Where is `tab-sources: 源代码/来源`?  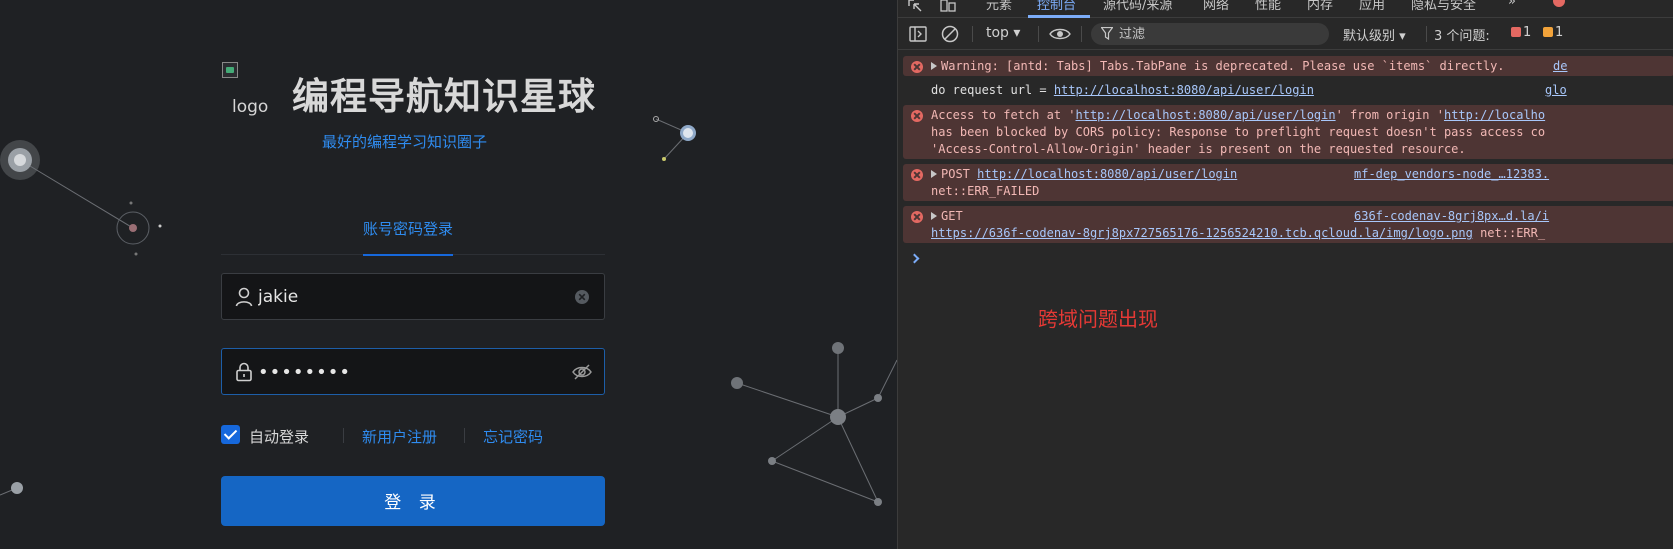 tab-sources: 源代码/来源 is located at coordinates (1137, 6).